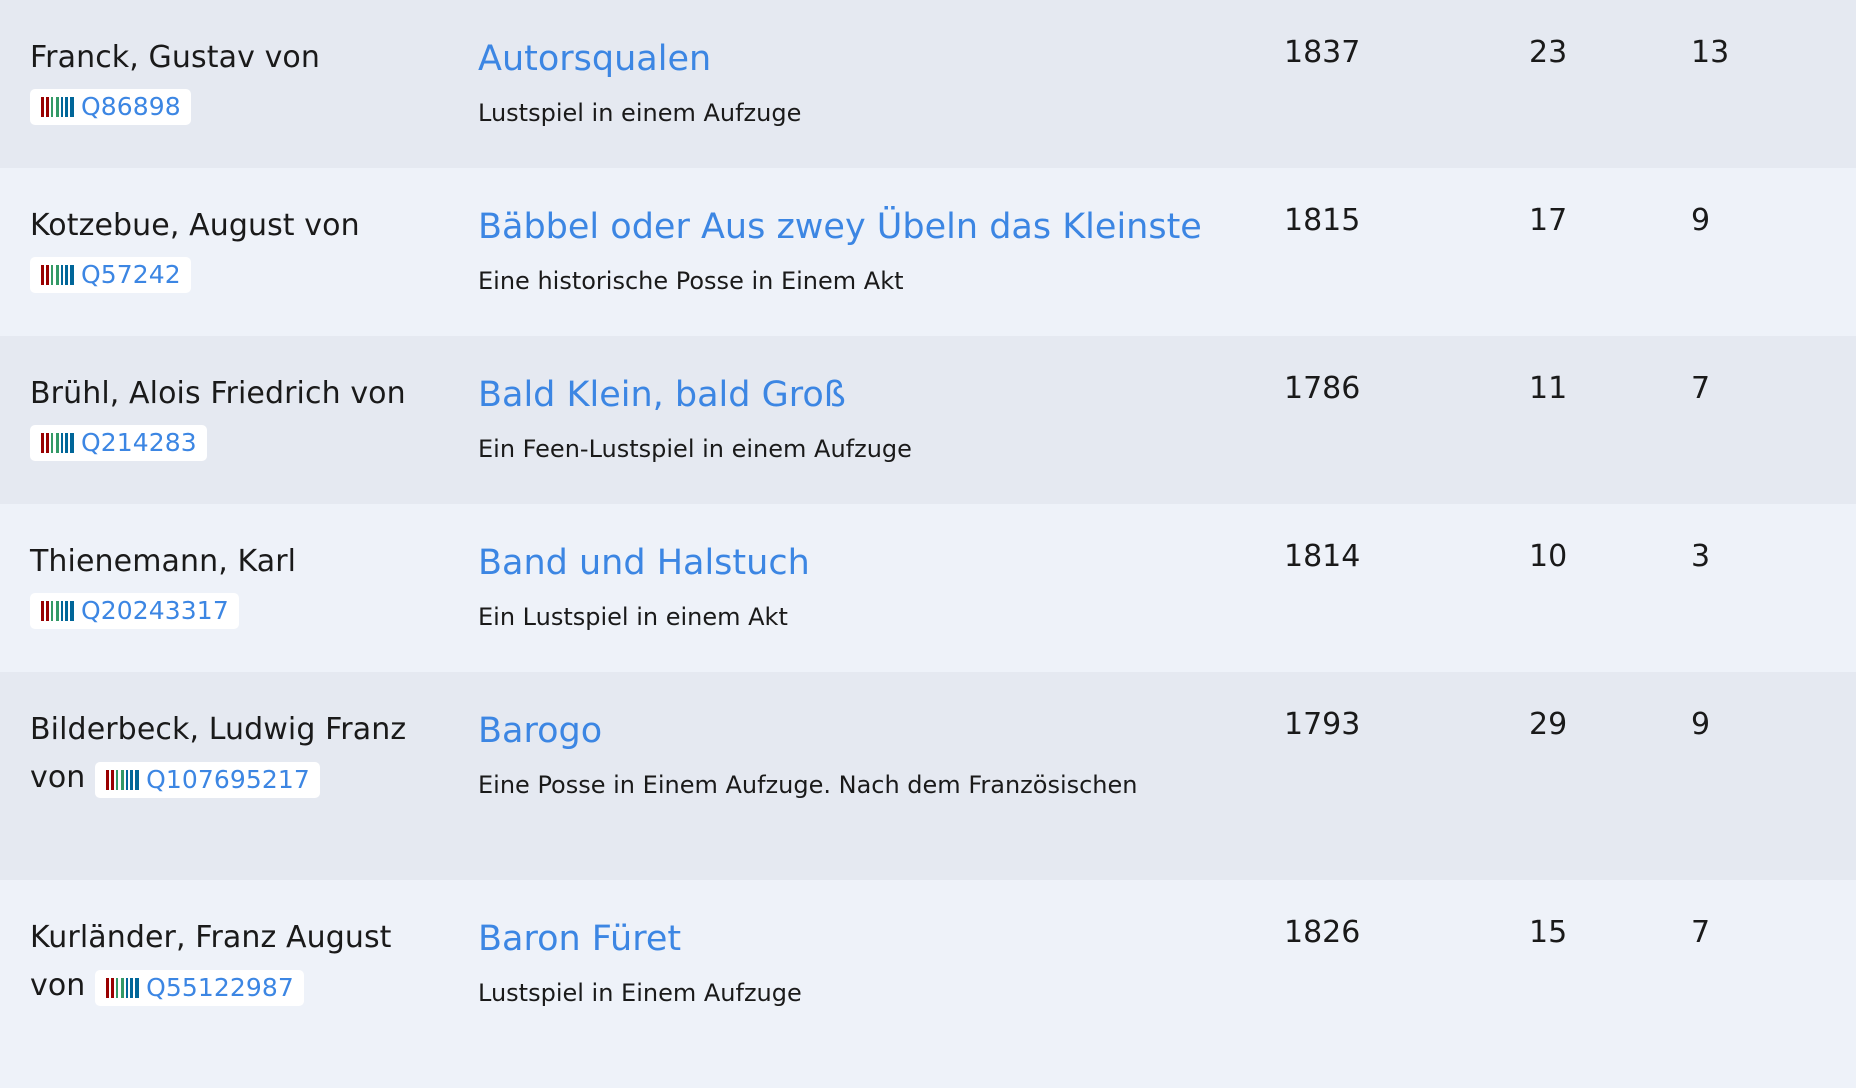 This screenshot has width=1856, height=1088. I want to click on author-cell: Kurländer, Franz August von Q55122987, so click(235, 962).